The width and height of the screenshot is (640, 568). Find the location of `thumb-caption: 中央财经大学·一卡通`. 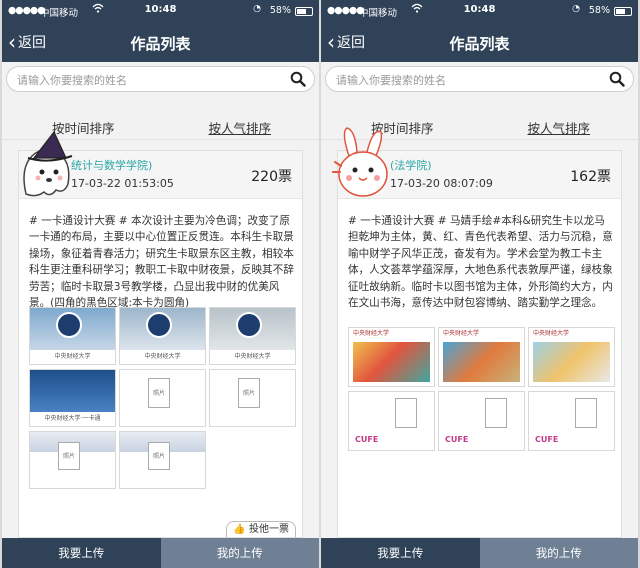

thumb-caption: 中央财经大学·一卡通 is located at coordinates (72, 419).